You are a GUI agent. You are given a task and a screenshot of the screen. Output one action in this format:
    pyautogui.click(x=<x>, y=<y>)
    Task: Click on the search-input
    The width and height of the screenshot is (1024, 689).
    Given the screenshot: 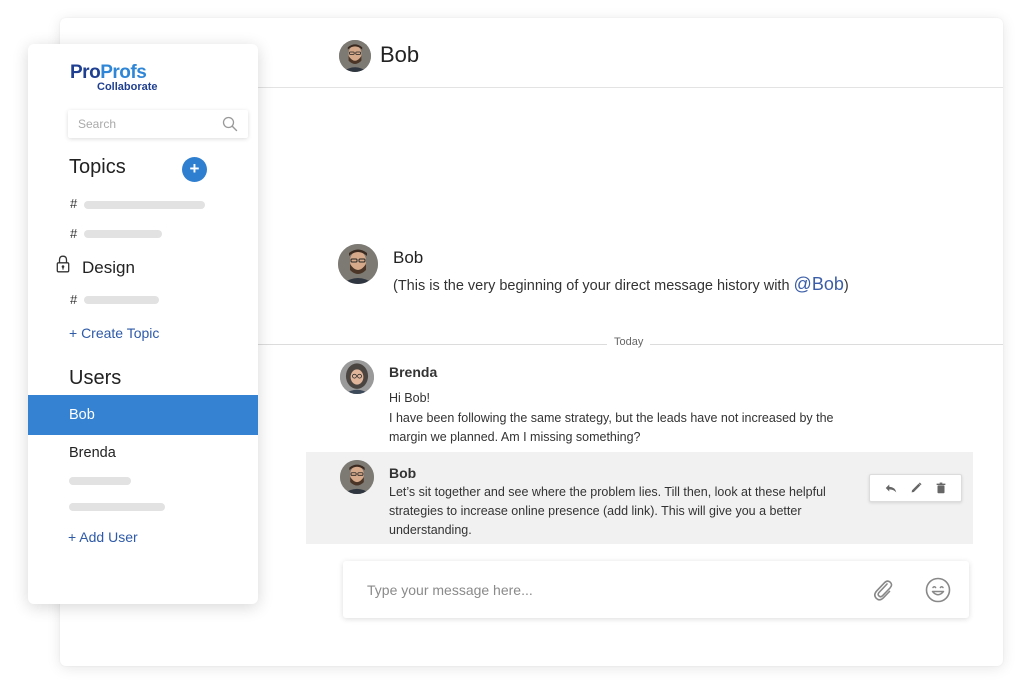 What is the action you would take?
    pyautogui.click(x=148, y=124)
    